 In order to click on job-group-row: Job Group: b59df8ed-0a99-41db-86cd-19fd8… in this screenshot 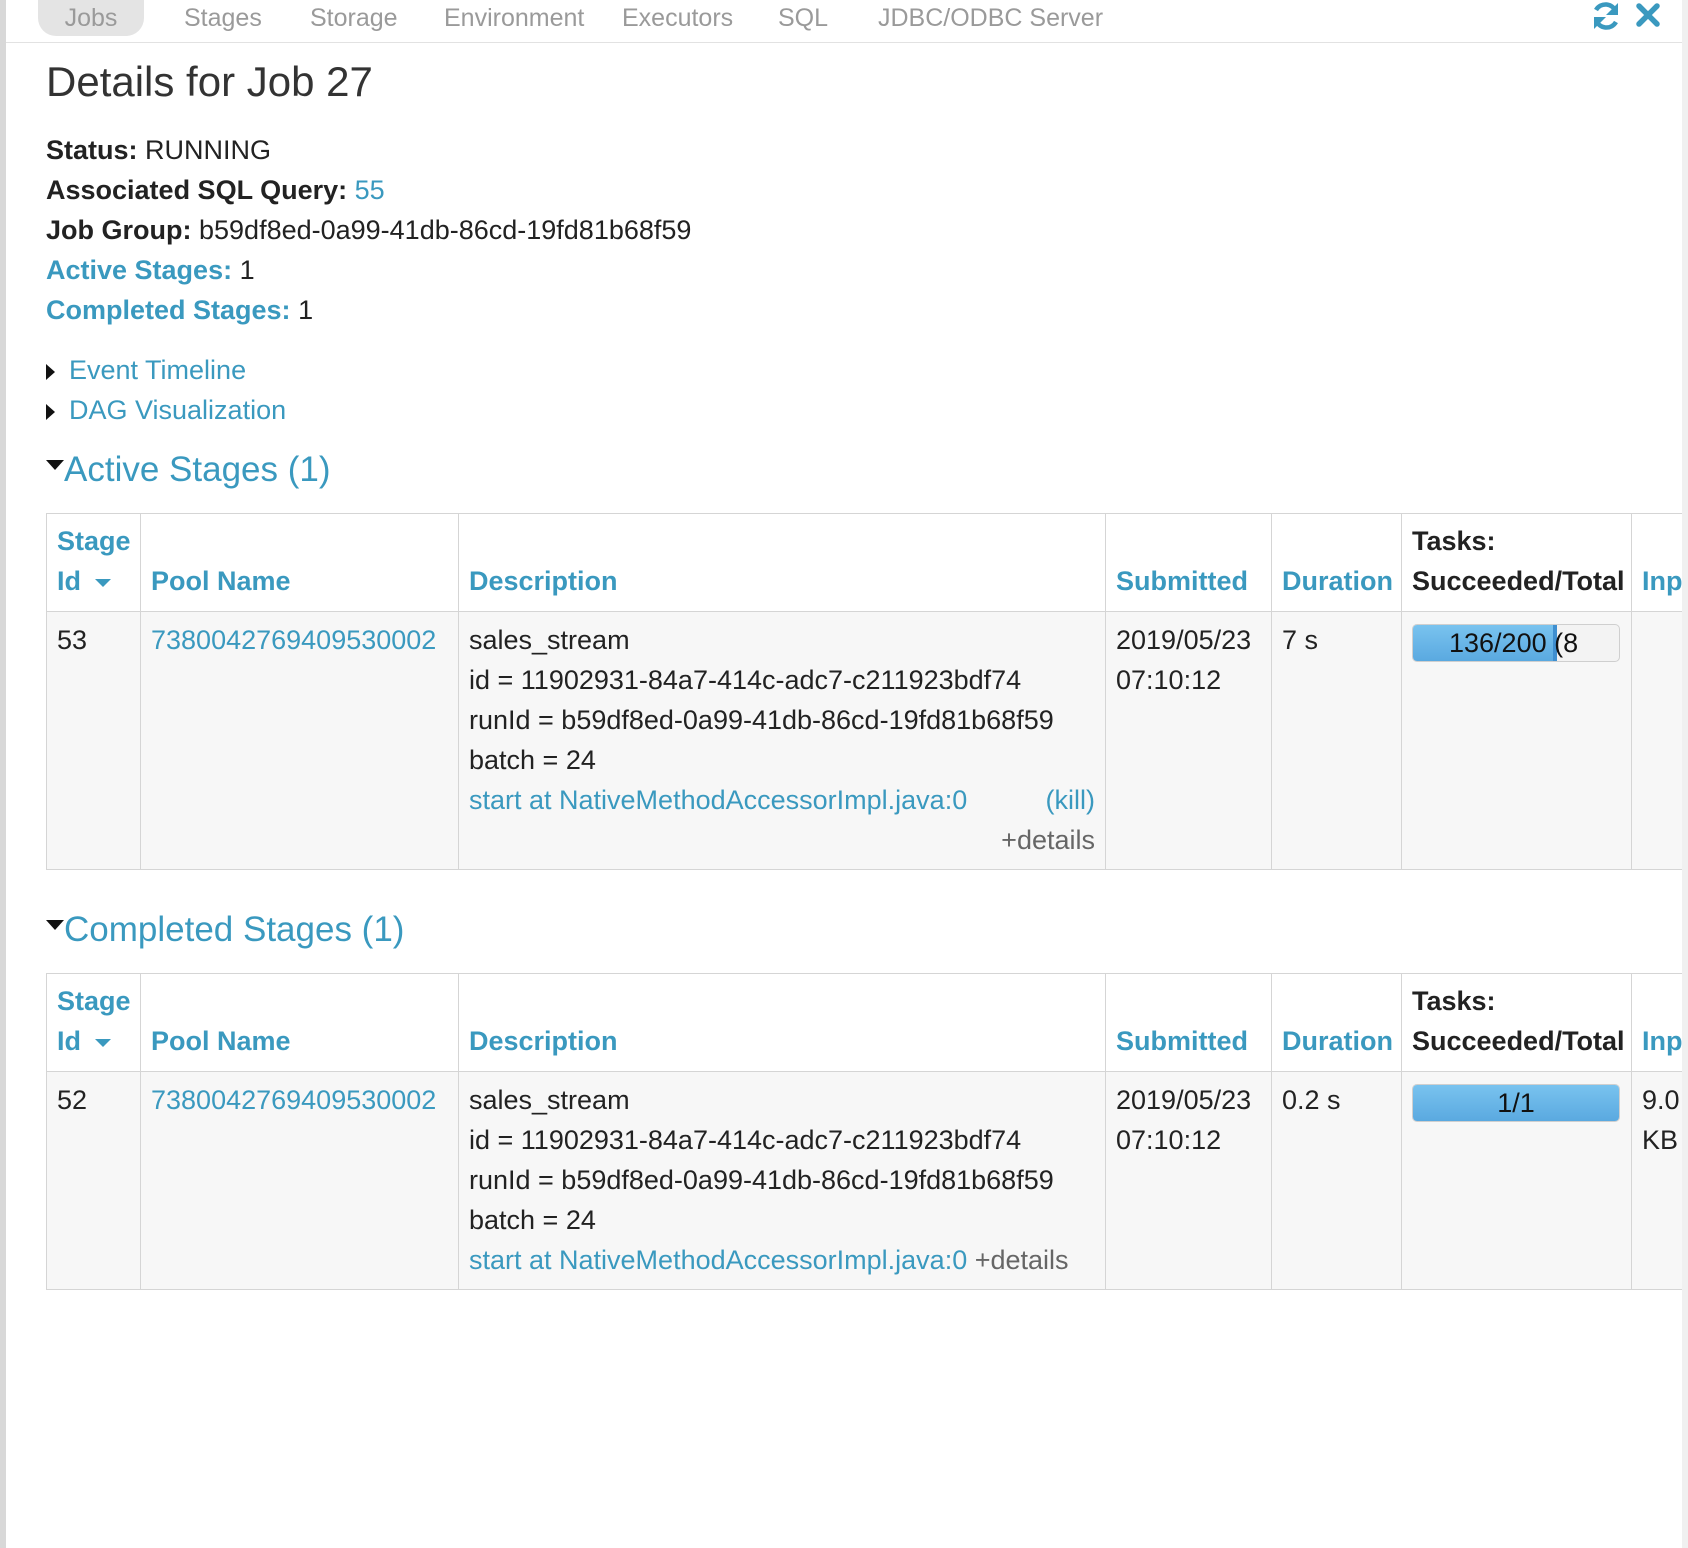, I will do `click(368, 230)`.